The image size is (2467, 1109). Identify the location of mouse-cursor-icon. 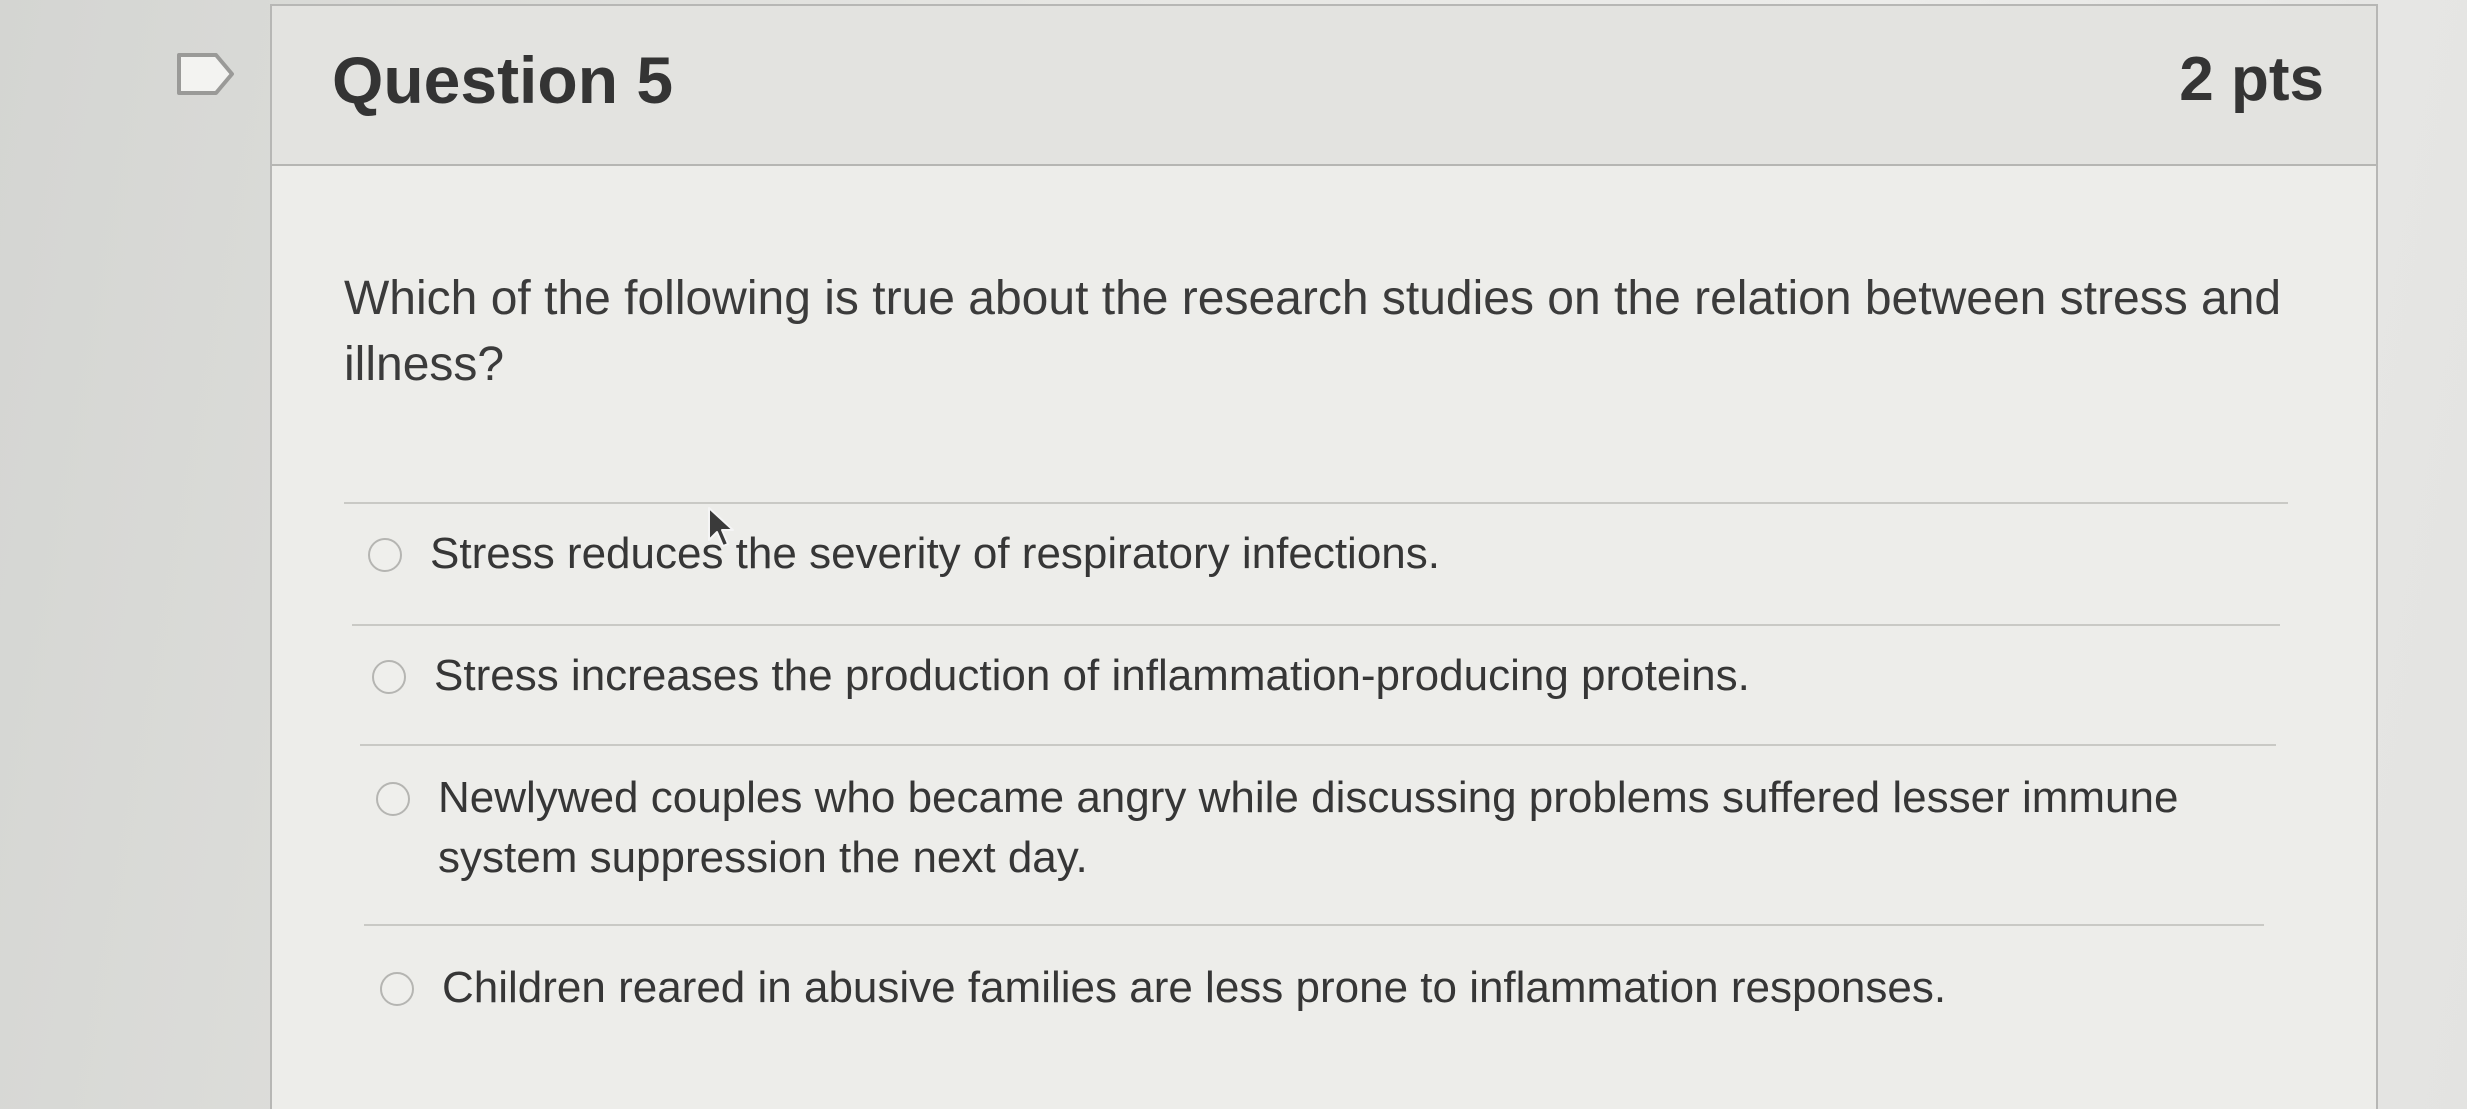
(721, 527).